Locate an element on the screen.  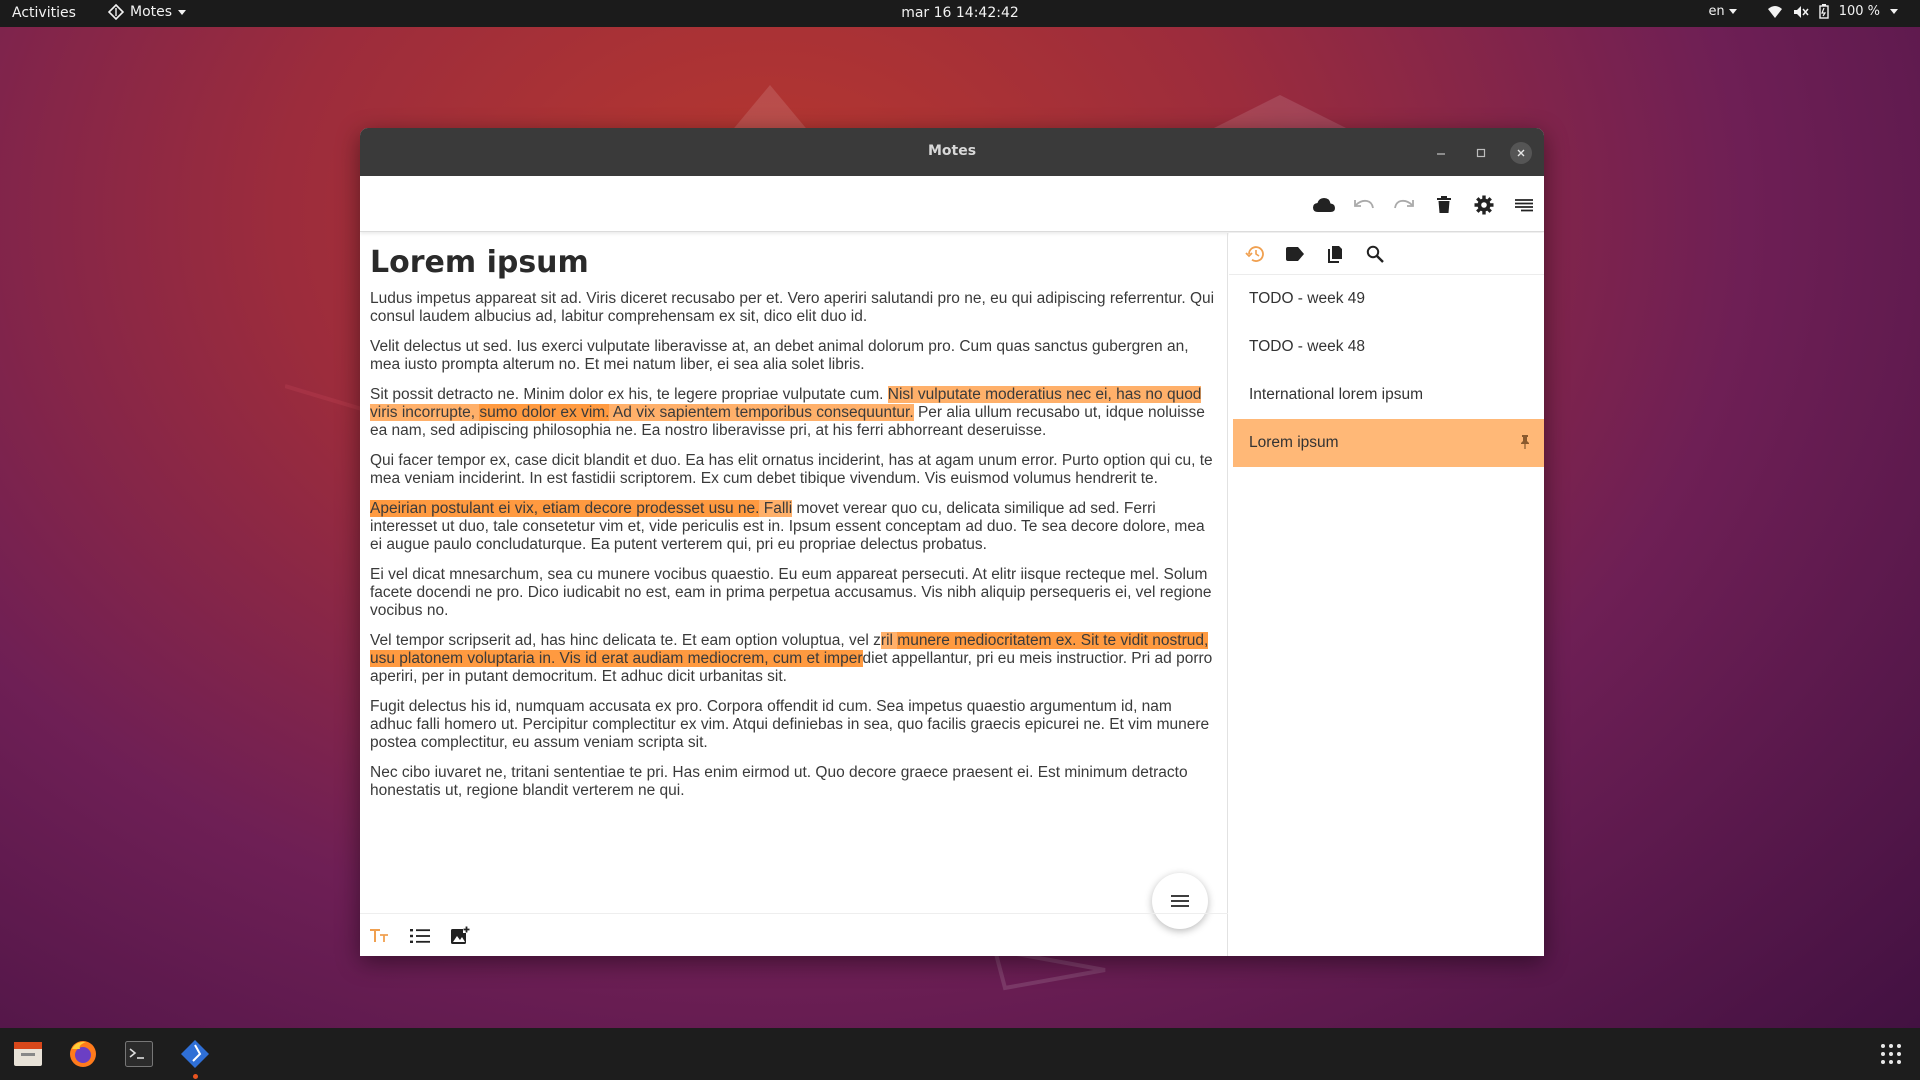
gear-icon is located at coordinates (1484, 205).